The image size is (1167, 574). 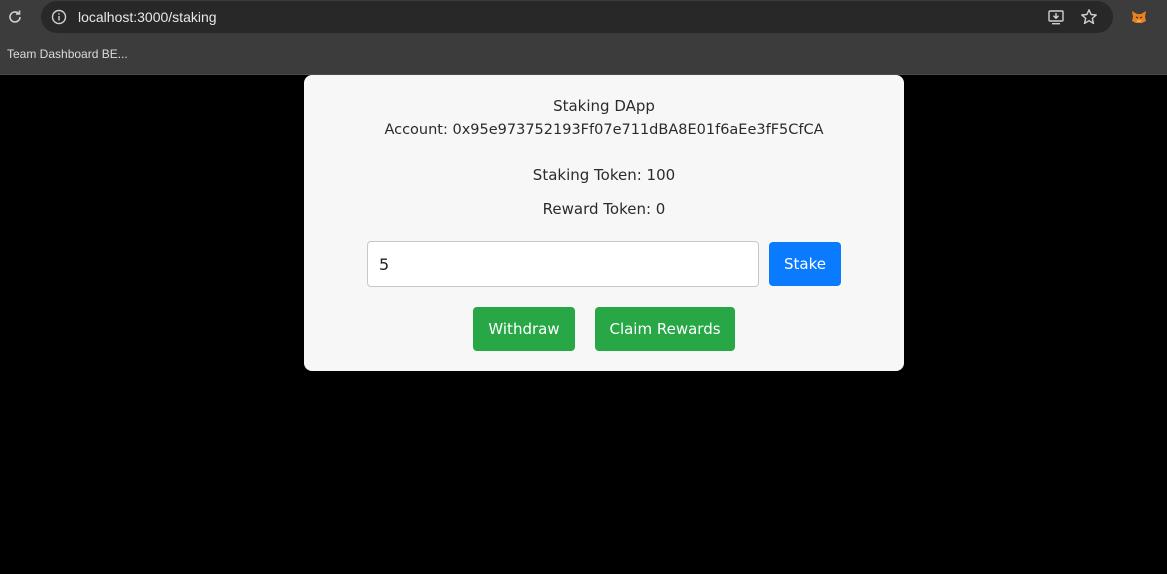 I want to click on reload-icon, so click(x=15, y=17).